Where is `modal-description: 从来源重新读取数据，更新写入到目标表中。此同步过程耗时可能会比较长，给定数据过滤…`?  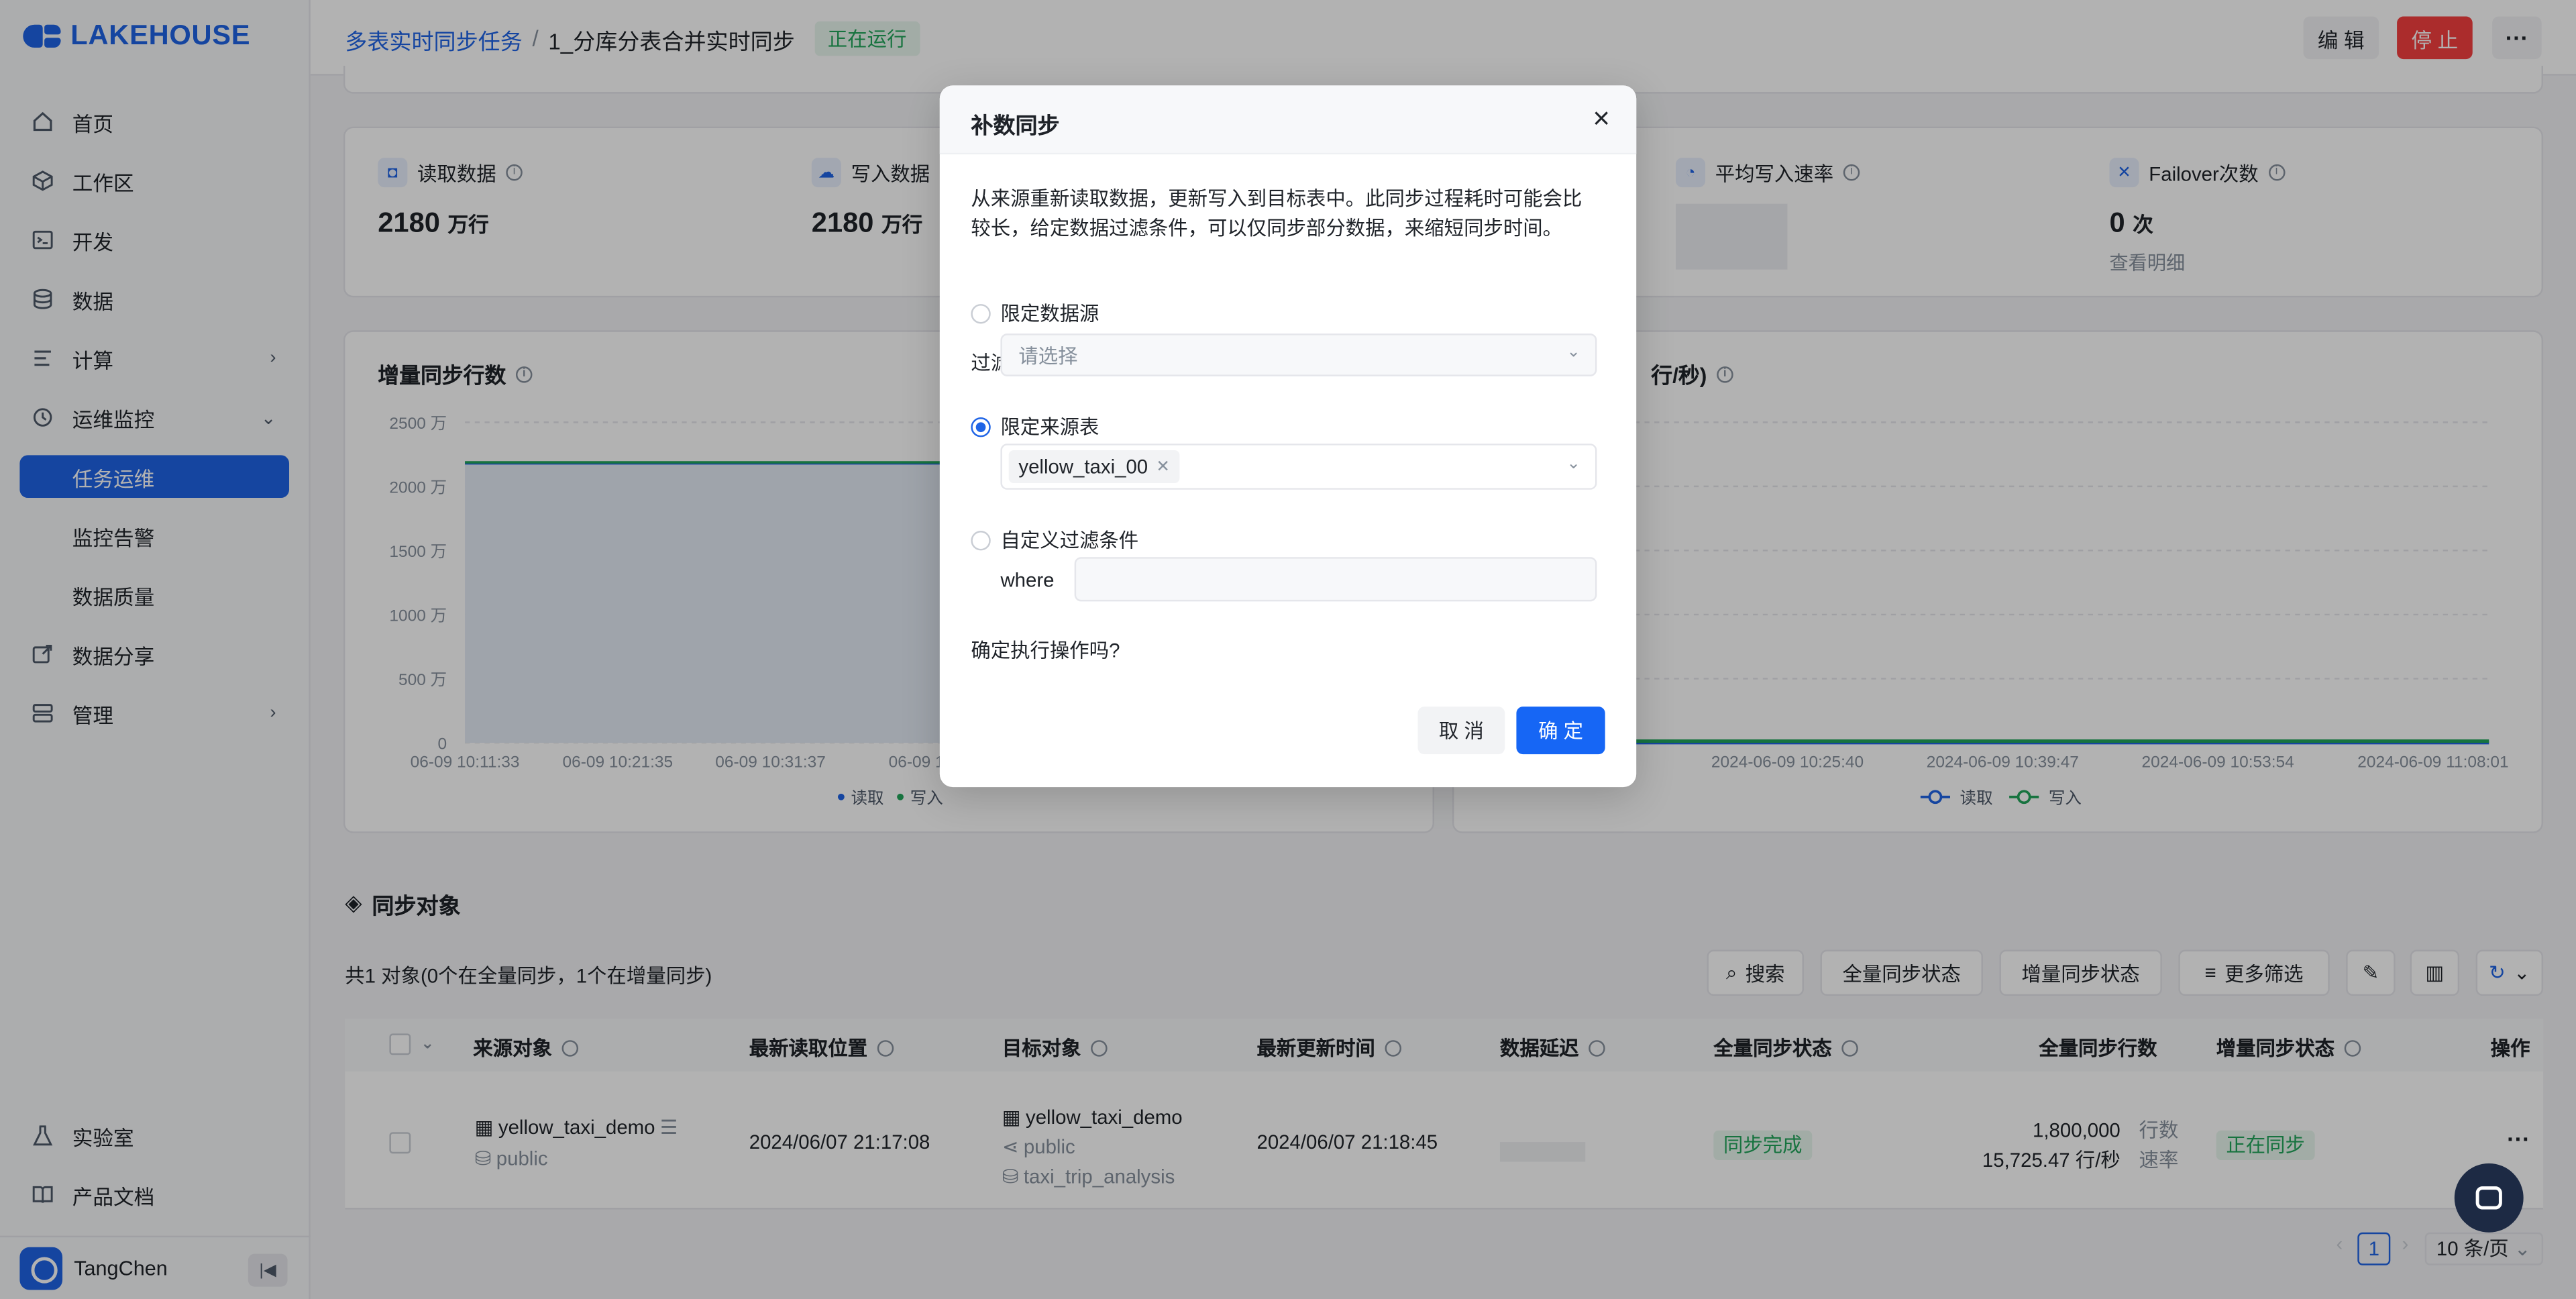
modal-description: 从来源重新读取数据，更新写入到目标表中。此同步过程耗时可能会比较长，给定数据过滤… is located at coordinates (1276, 213).